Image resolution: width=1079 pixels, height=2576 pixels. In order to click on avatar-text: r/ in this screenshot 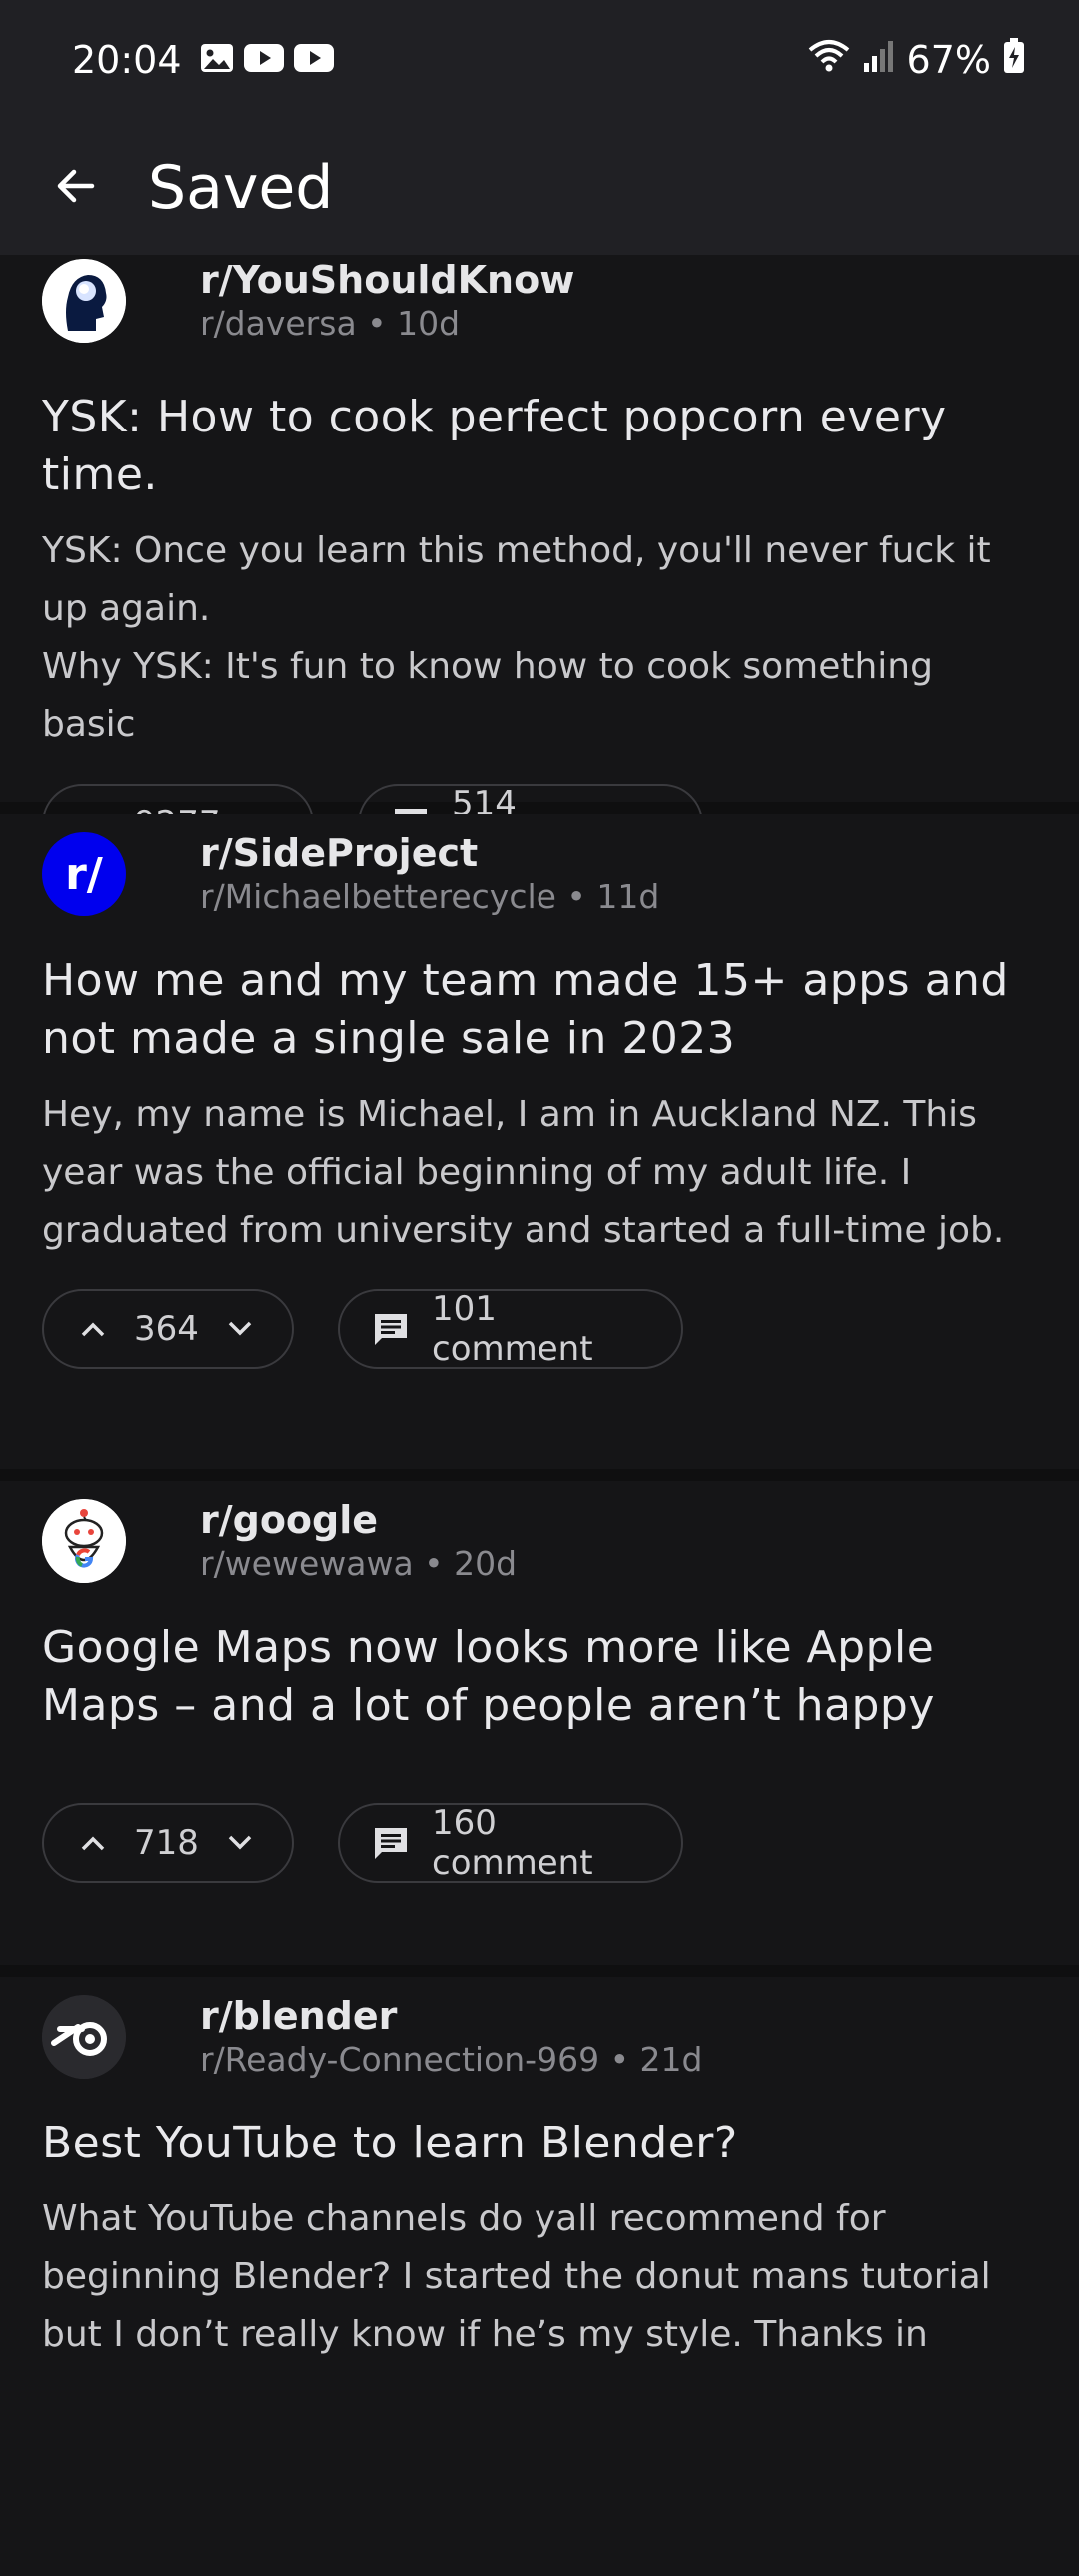, I will do `click(84, 874)`.